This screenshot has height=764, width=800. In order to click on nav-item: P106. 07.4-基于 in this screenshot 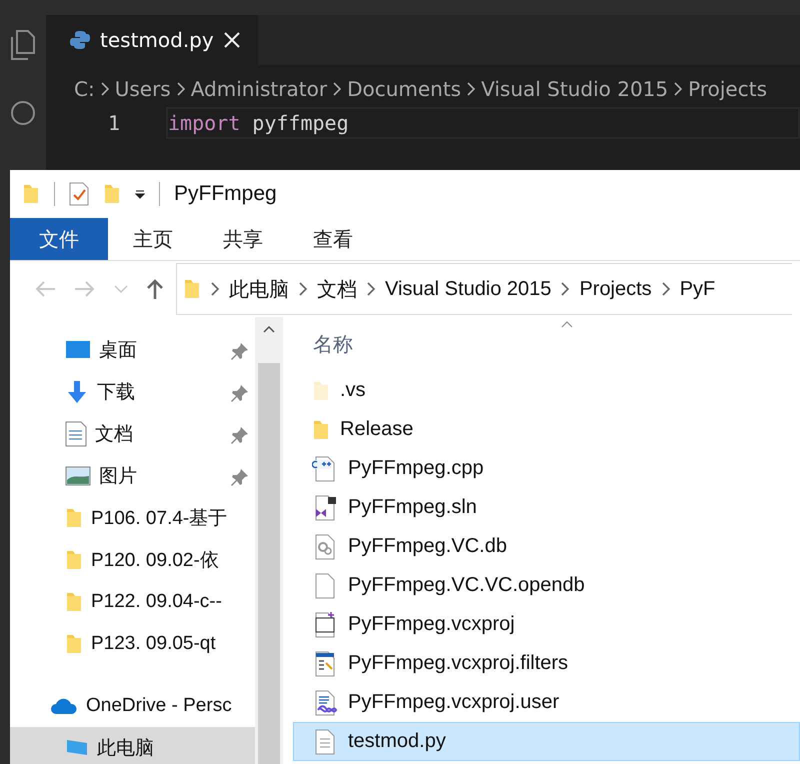, I will do `click(132, 518)`.